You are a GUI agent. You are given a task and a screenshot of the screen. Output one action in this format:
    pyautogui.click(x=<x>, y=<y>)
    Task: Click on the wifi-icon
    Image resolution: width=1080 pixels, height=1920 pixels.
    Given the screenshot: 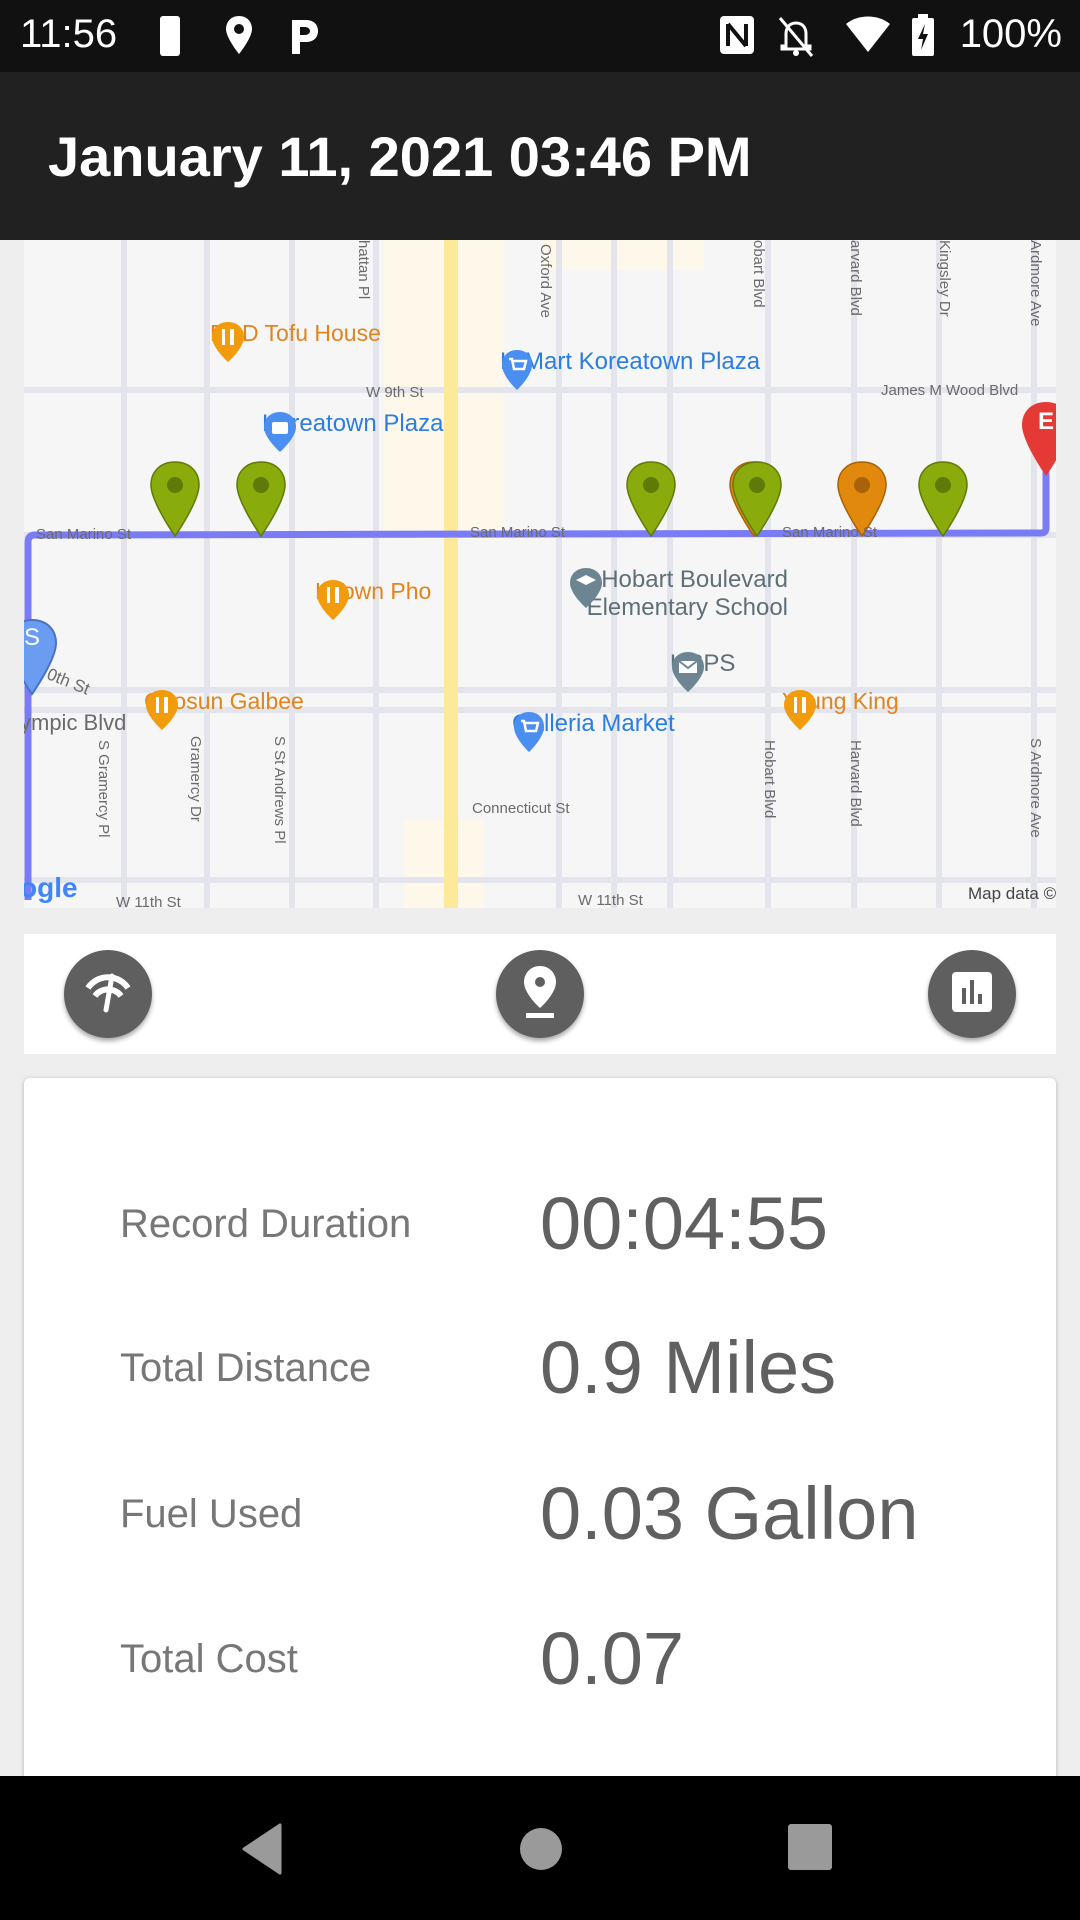 What is the action you would take?
    pyautogui.click(x=868, y=36)
    